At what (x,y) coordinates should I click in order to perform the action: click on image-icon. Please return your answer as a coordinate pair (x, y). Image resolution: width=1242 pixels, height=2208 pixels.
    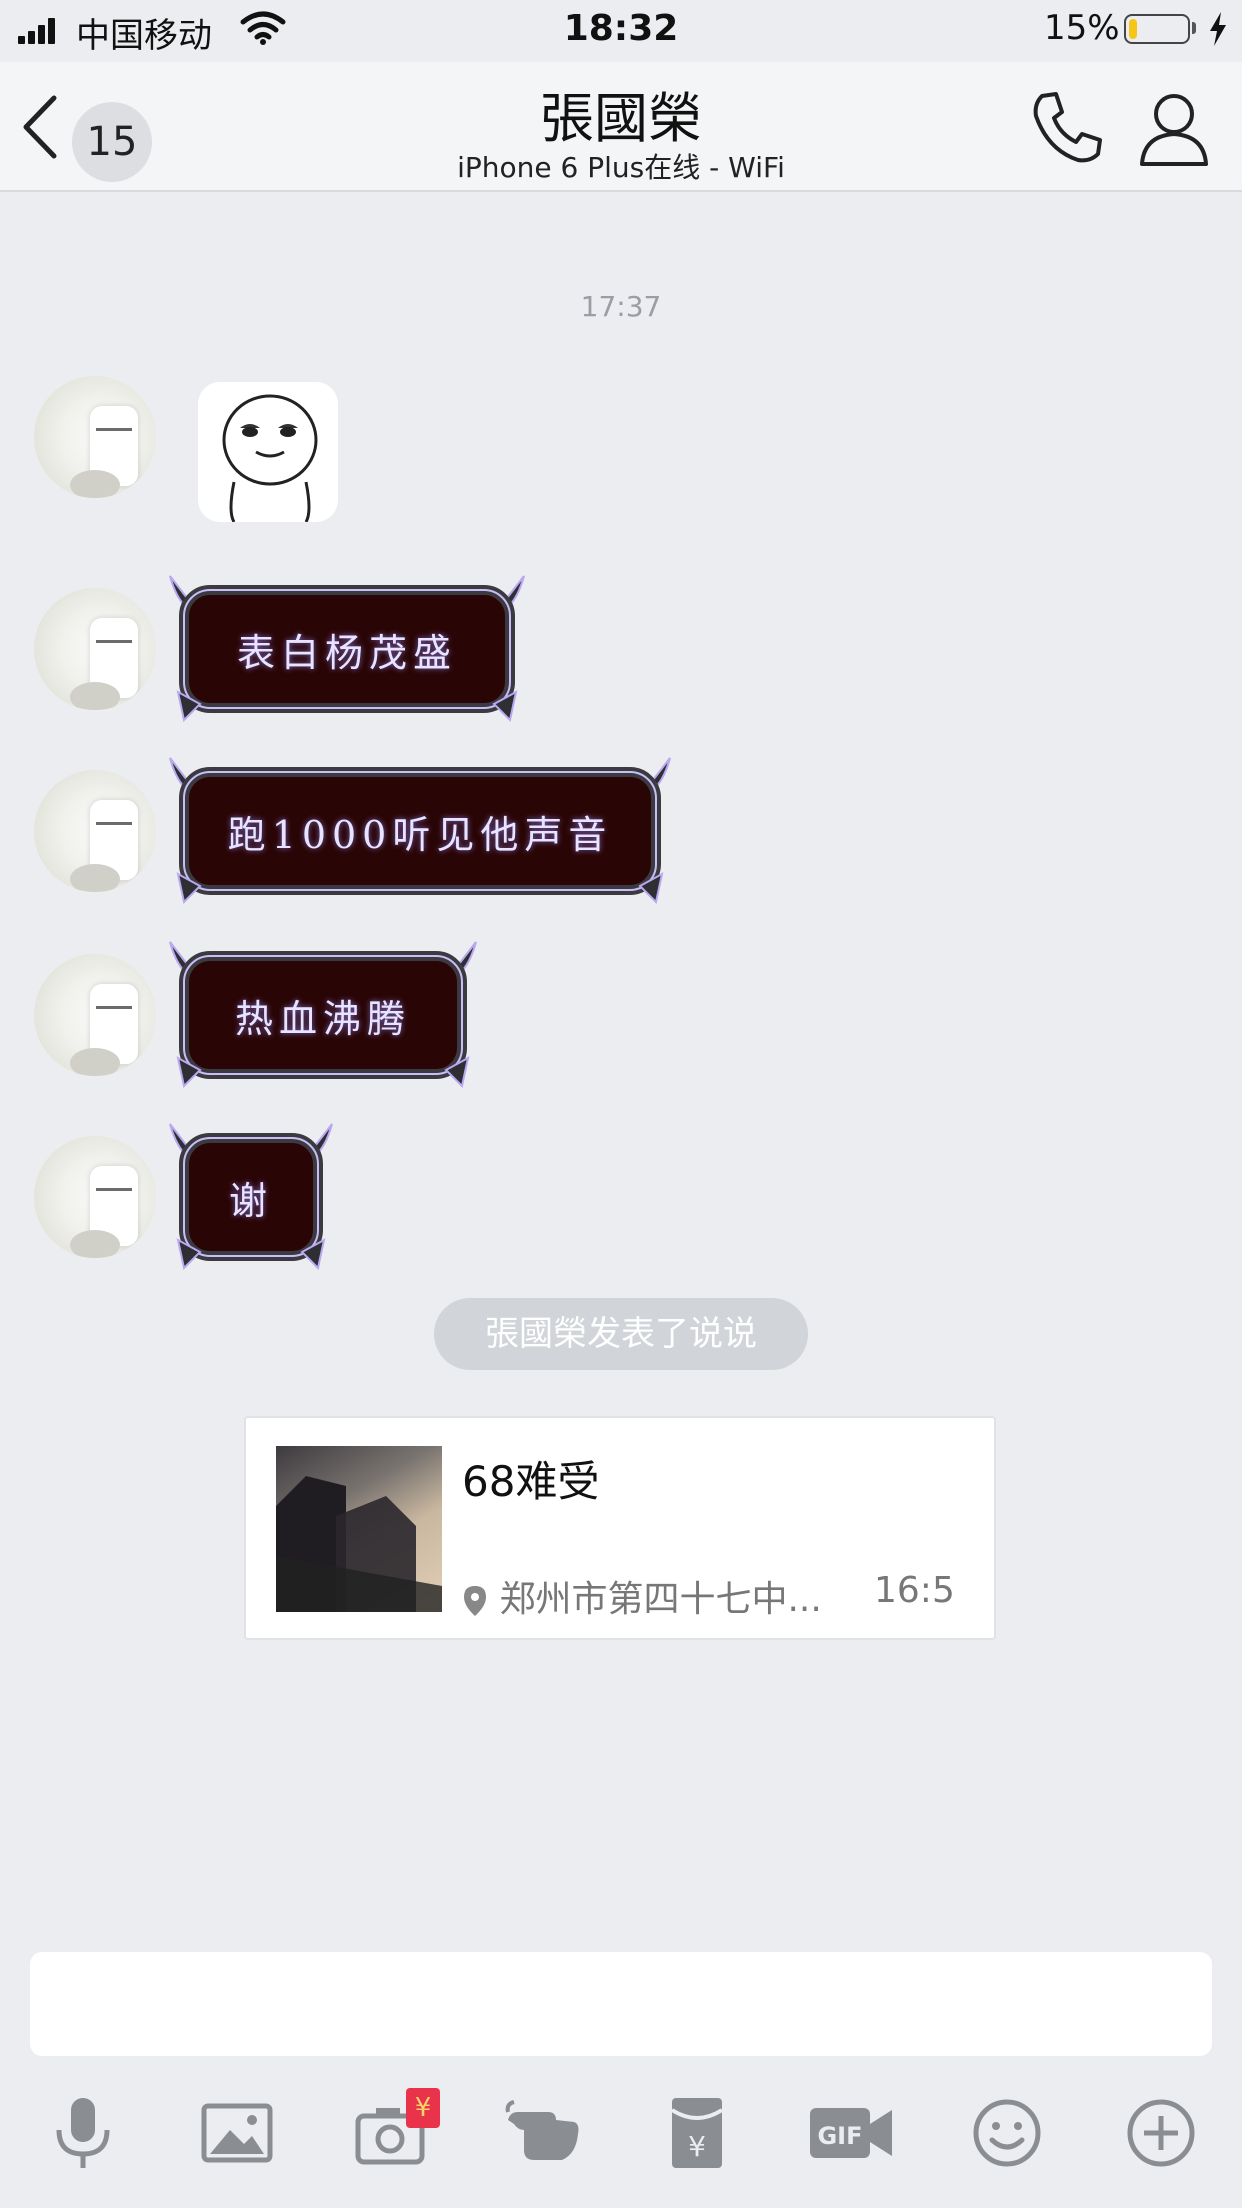
    Looking at the image, I should click on (237, 2133).